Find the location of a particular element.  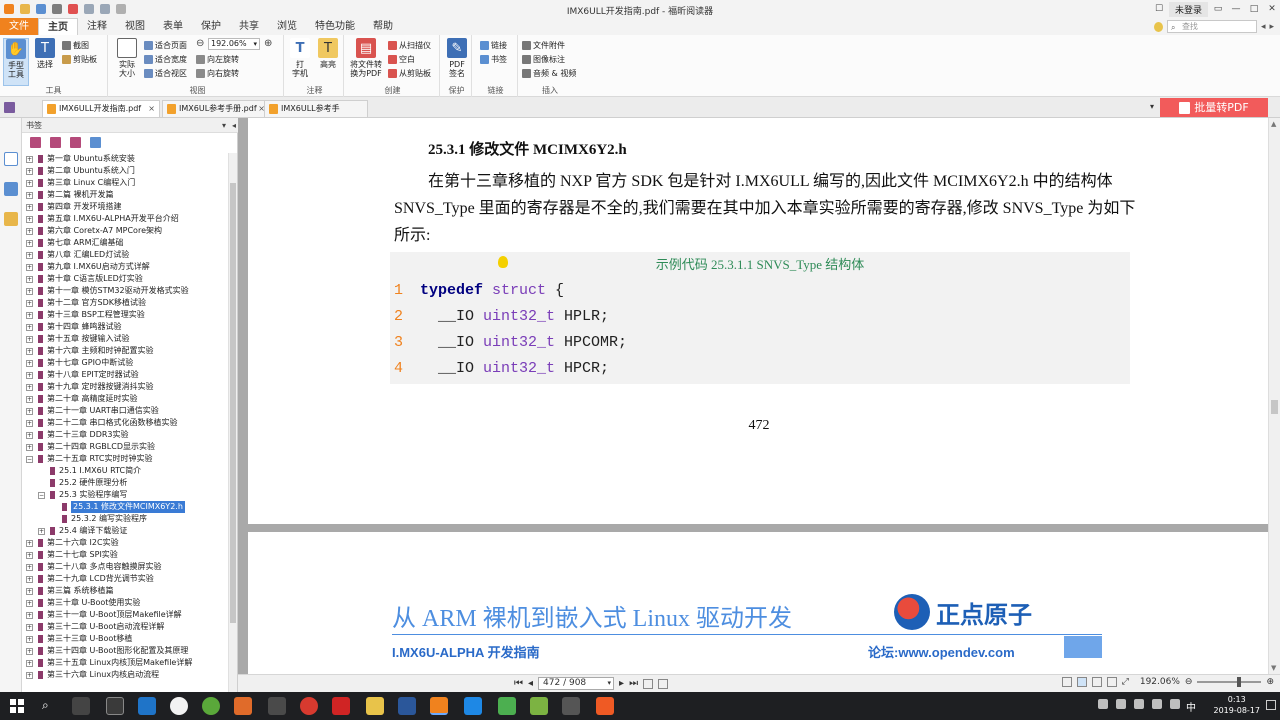

pages-panel-icon is located at coordinates (11, 189).